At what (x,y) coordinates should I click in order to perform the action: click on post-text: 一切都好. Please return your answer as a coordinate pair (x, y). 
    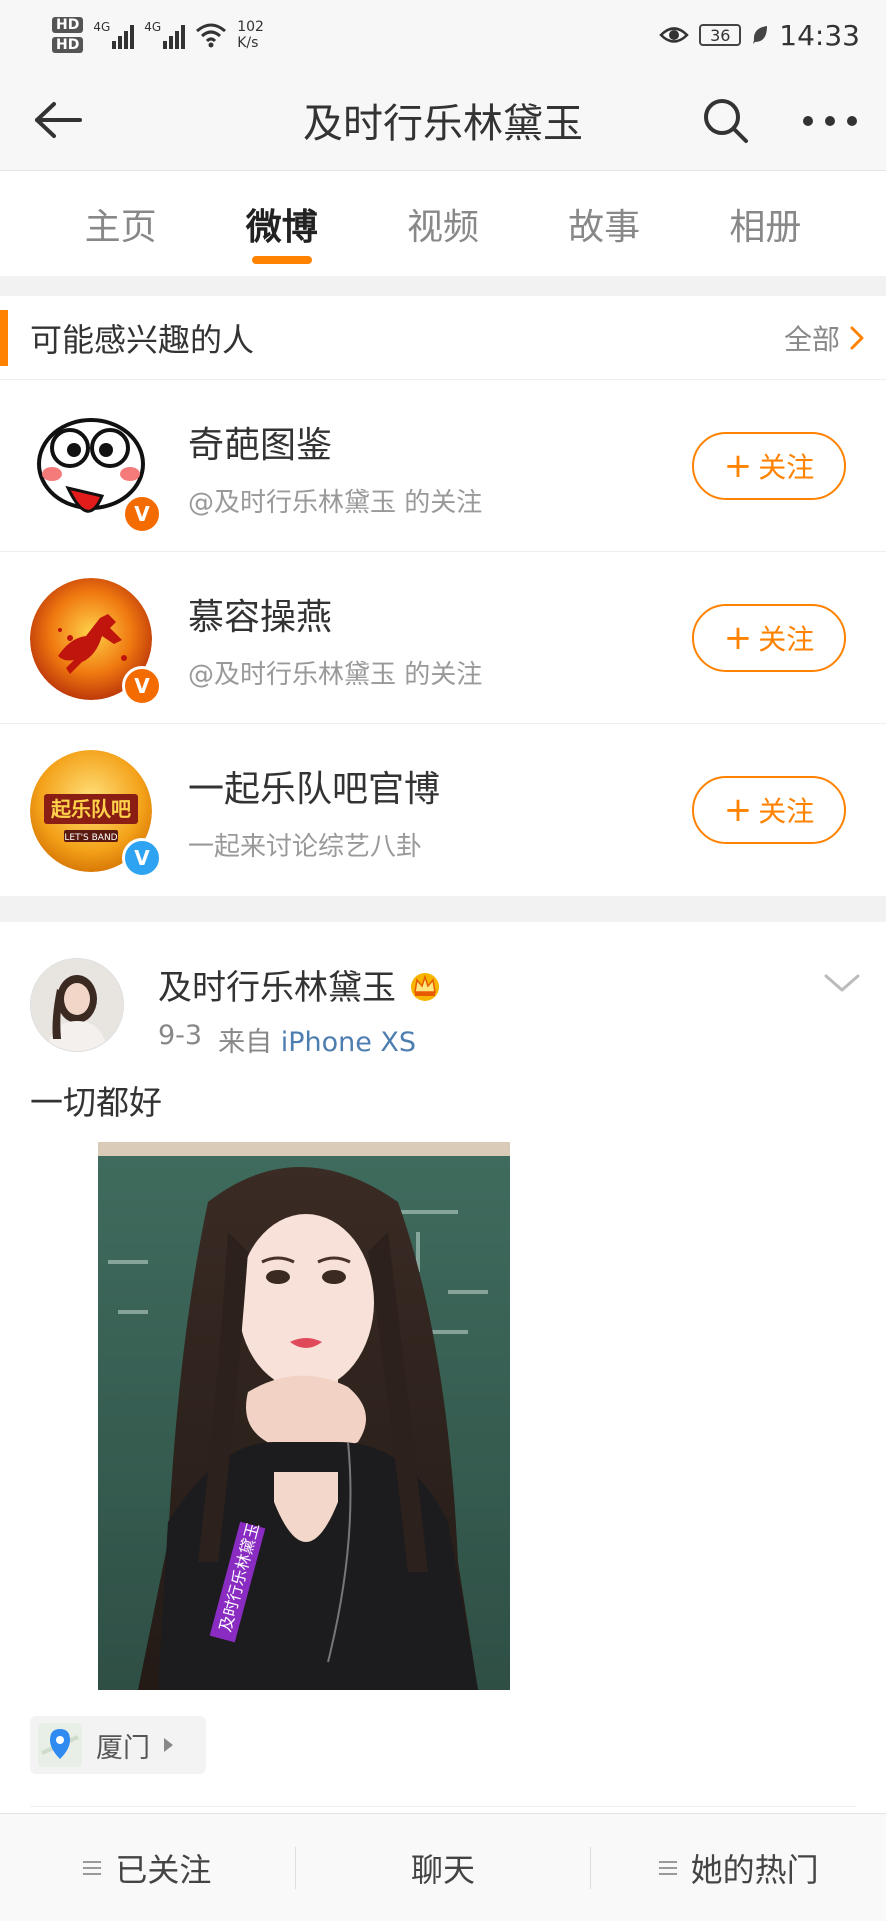
    Looking at the image, I should click on (96, 1102).